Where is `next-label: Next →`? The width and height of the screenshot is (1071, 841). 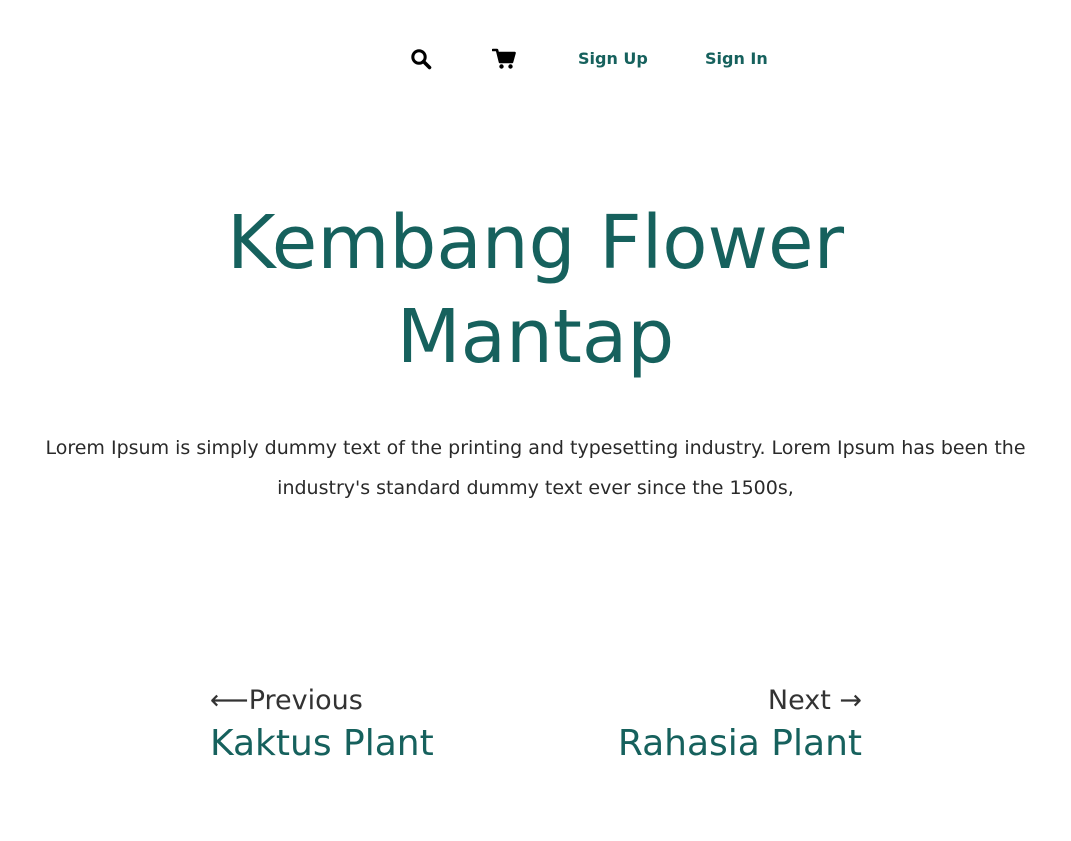
next-label: Next → is located at coordinates (740, 701).